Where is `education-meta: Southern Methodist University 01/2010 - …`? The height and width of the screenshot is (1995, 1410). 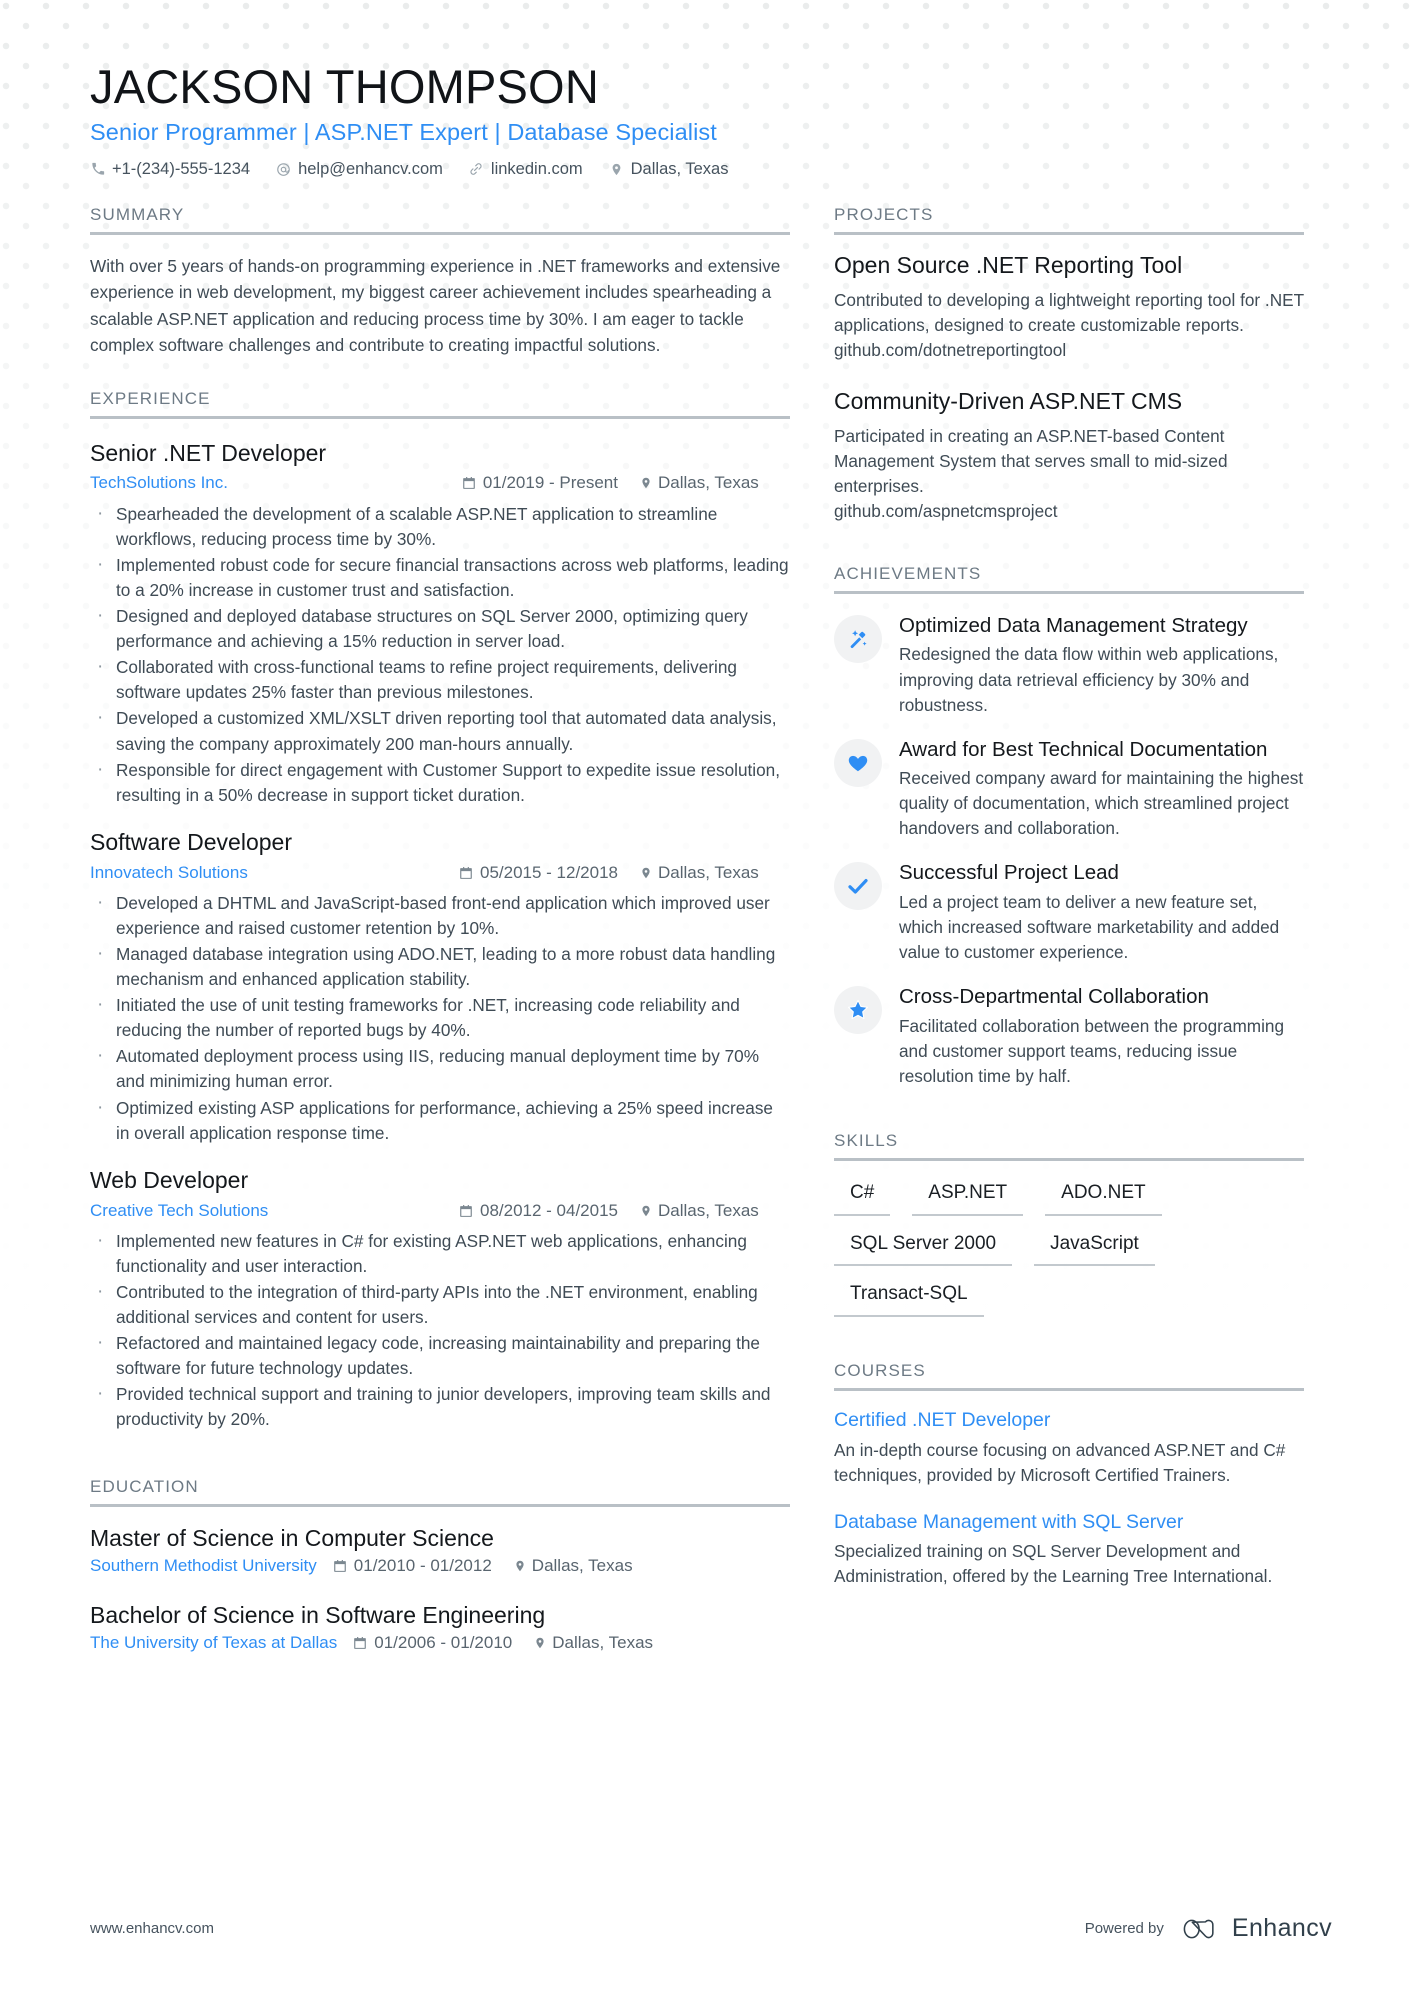
education-meta: Southern Methodist University 01/2010 - … is located at coordinates (440, 1566).